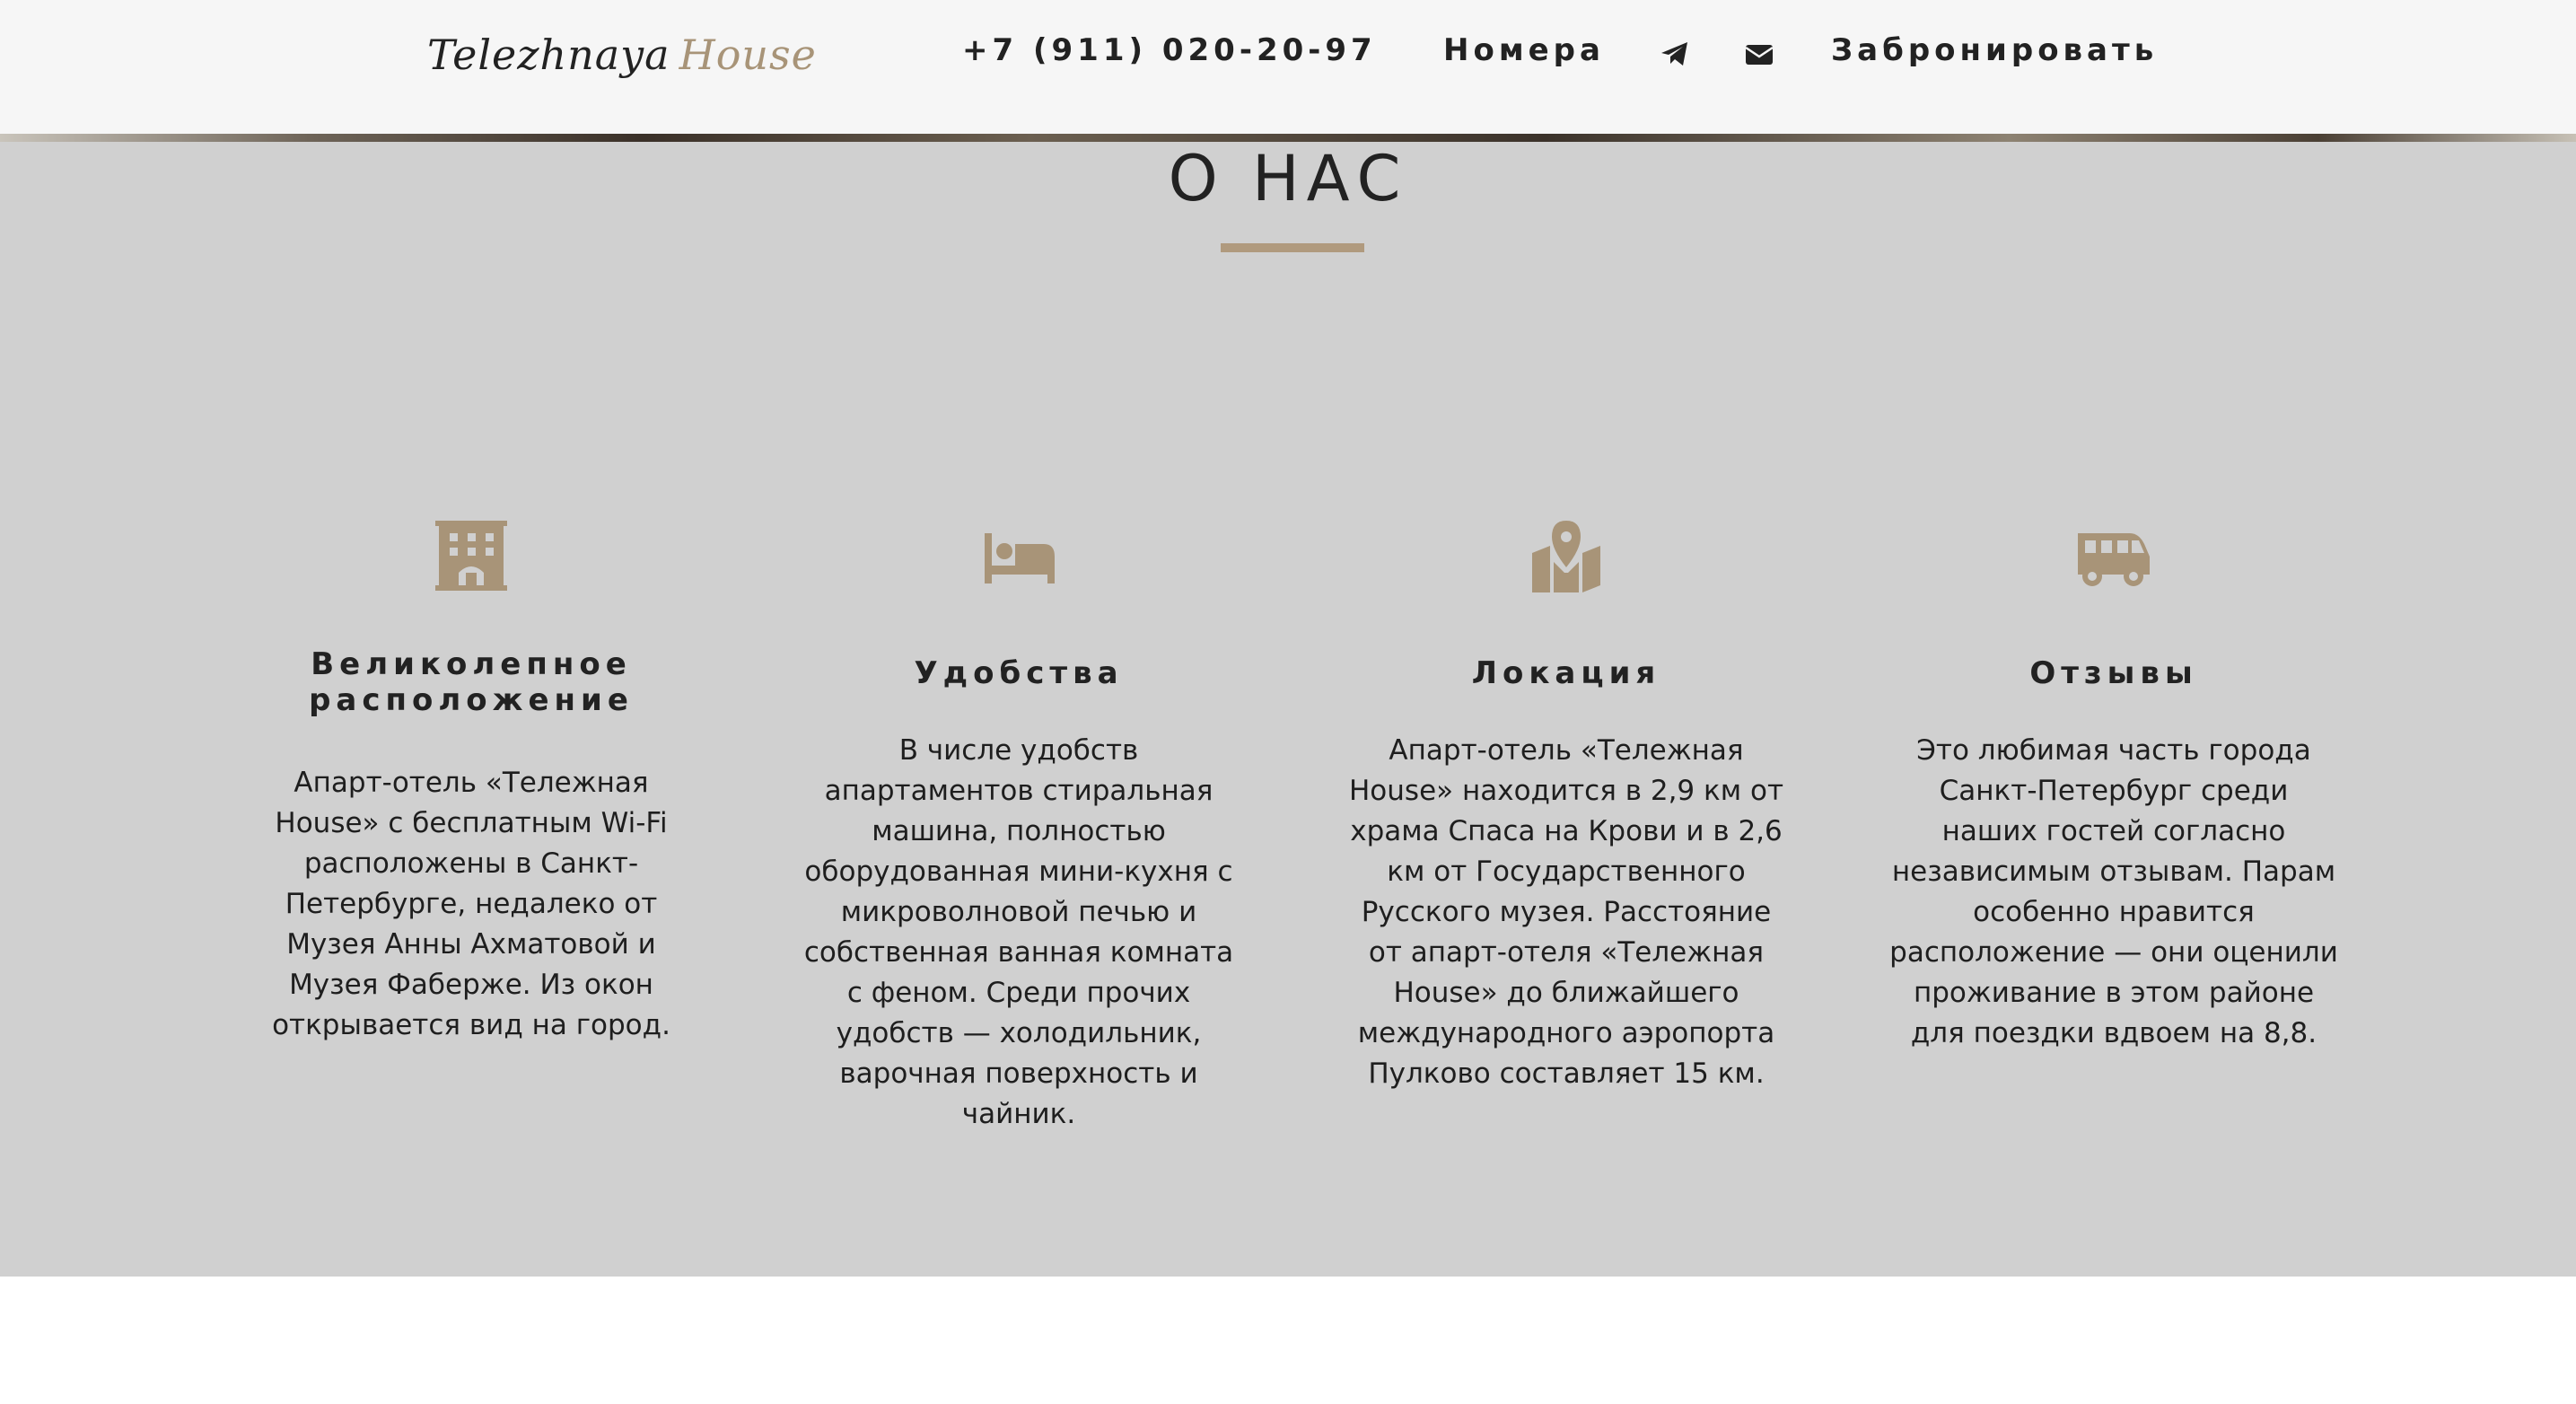 This screenshot has width=2576, height=1404. What do you see at coordinates (1020, 558) in the screenshot?
I see `bed-icon` at bounding box center [1020, 558].